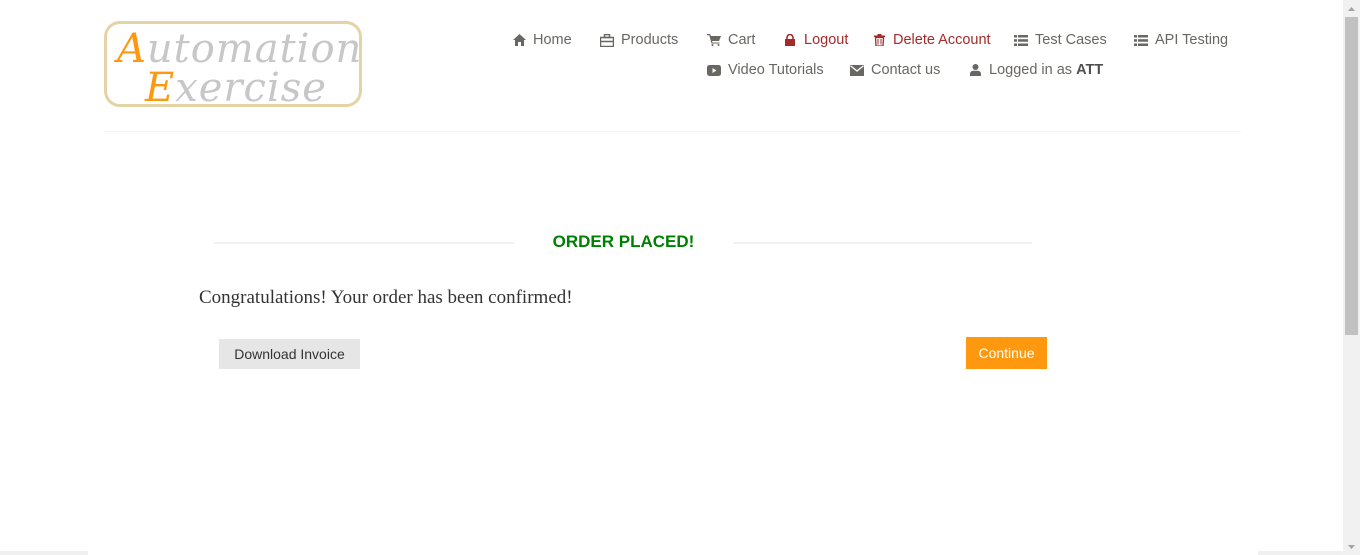 The height and width of the screenshot is (555, 1360). What do you see at coordinates (672, 131) in the screenshot?
I see `header-divider` at bounding box center [672, 131].